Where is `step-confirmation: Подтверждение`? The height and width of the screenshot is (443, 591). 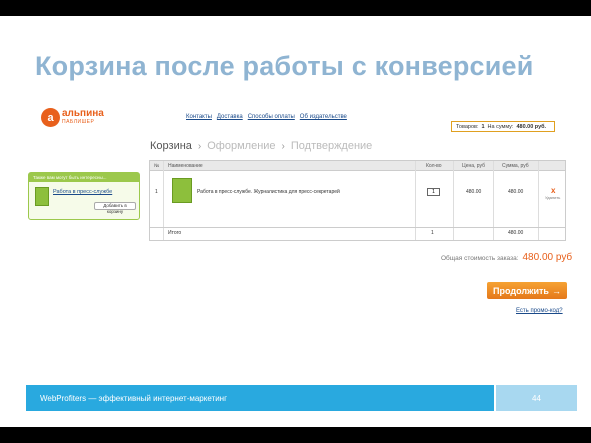
step-confirmation: Подтверждение is located at coordinates (331, 146).